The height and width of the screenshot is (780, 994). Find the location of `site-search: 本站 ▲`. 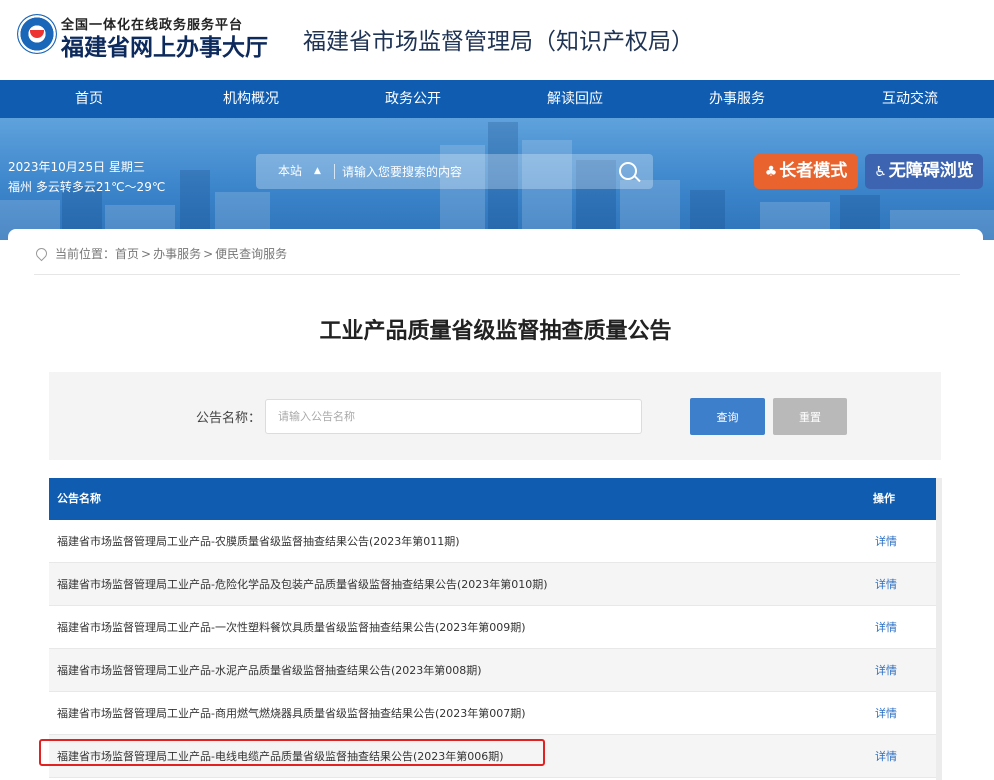

site-search: 本站 ▲ is located at coordinates (454, 171).